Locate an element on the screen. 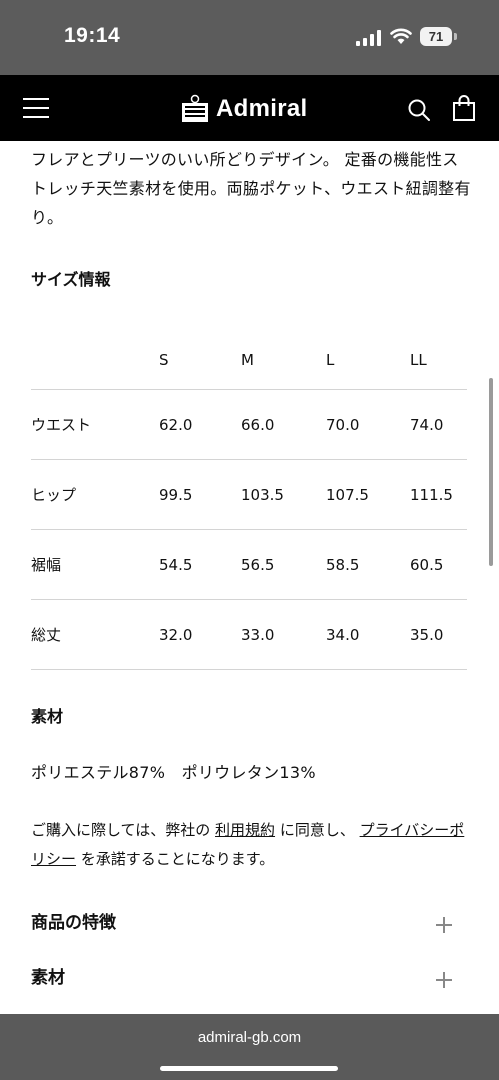  row-label: ヒップ is located at coordinates (95, 494).